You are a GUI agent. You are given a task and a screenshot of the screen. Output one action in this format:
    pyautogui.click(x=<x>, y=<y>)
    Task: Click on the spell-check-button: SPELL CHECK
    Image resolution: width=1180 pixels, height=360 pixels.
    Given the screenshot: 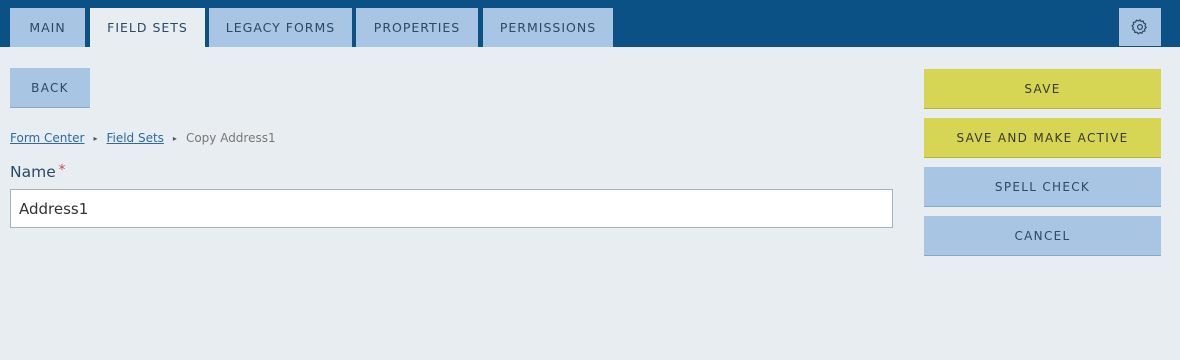 What is the action you would take?
    pyautogui.click(x=1042, y=187)
    